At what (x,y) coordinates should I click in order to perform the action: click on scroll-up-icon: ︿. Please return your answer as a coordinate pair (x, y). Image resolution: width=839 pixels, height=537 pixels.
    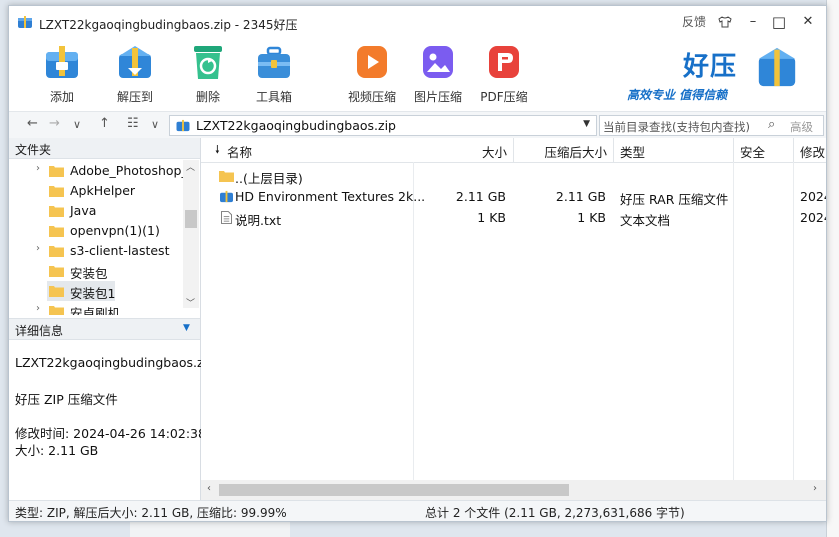
    Looking at the image, I should click on (190, 166).